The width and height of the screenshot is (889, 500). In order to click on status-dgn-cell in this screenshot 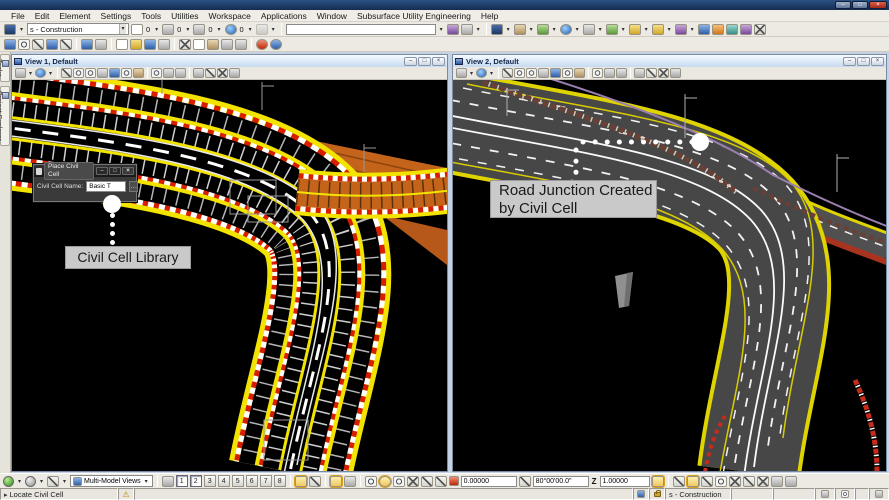, I will do `click(879, 494)`.